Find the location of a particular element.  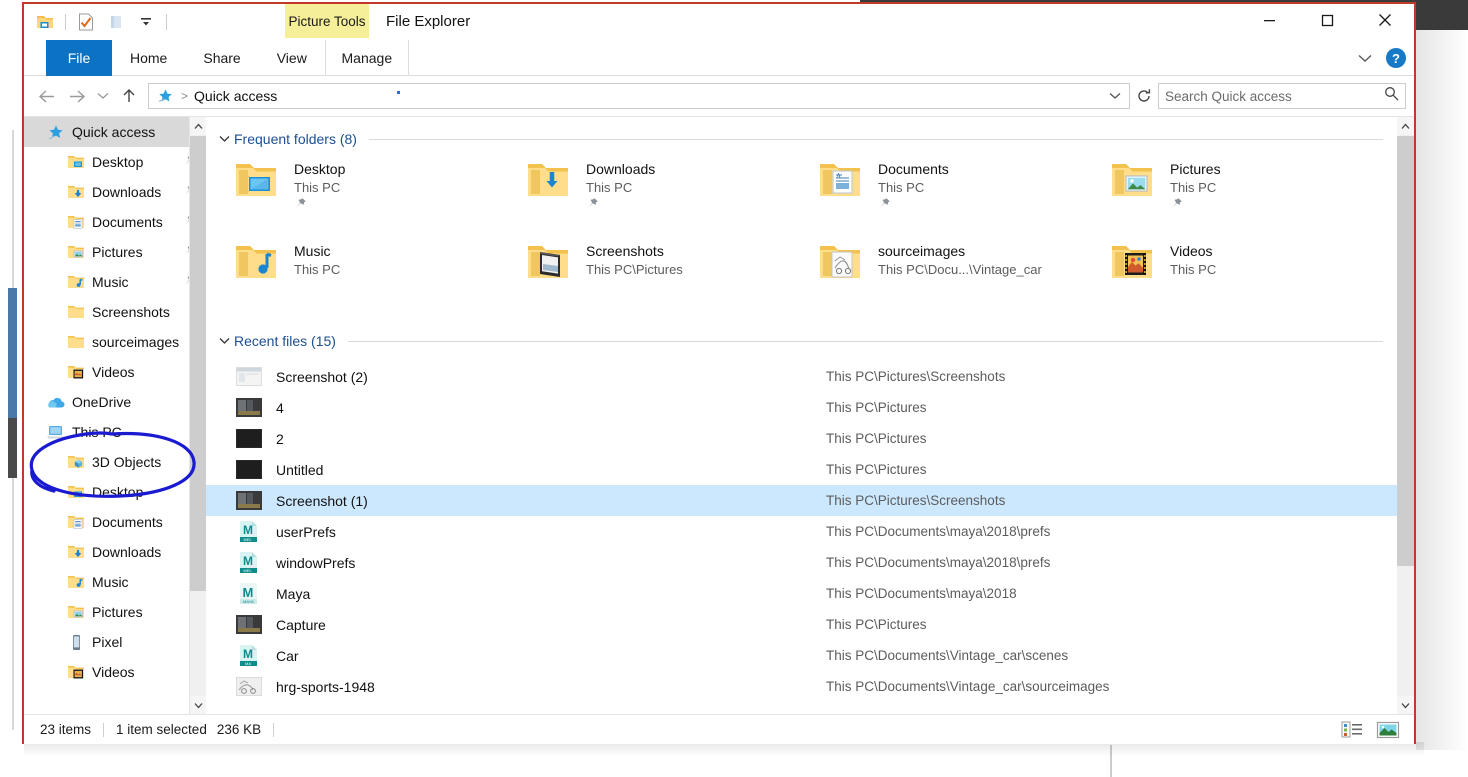

sidebar-item-screenshots: Screenshots is located at coordinates (115, 312).